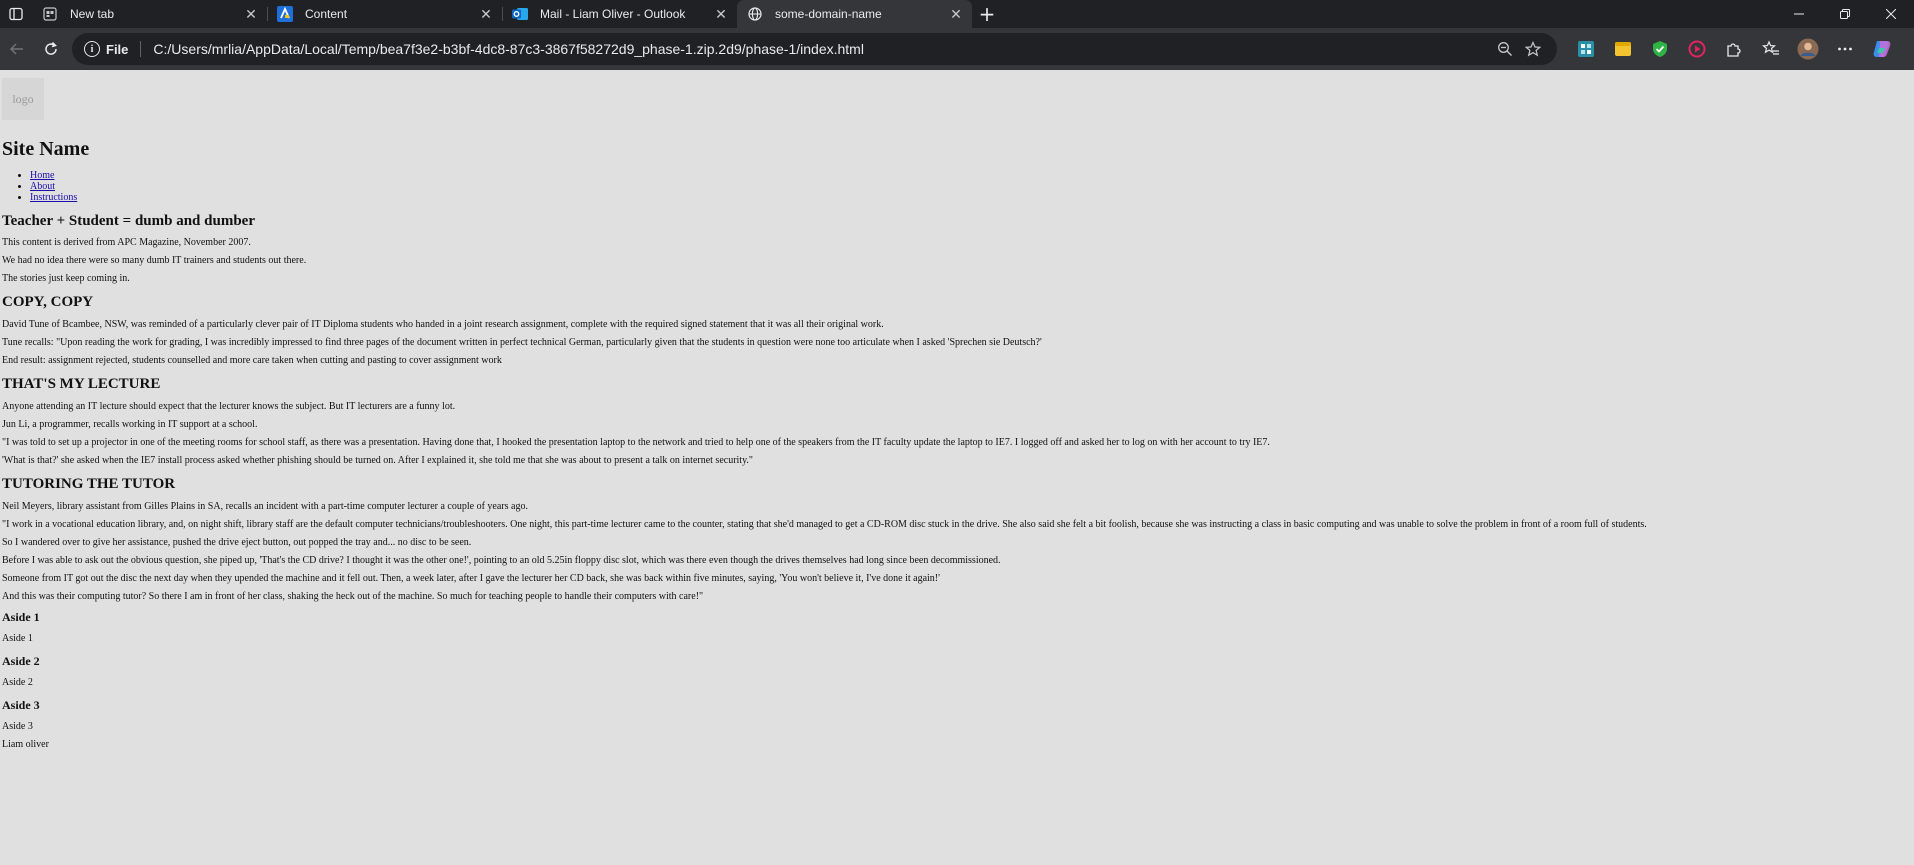 Image resolution: width=1914 pixels, height=865 pixels. I want to click on content-app-icon, so click(285, 14).